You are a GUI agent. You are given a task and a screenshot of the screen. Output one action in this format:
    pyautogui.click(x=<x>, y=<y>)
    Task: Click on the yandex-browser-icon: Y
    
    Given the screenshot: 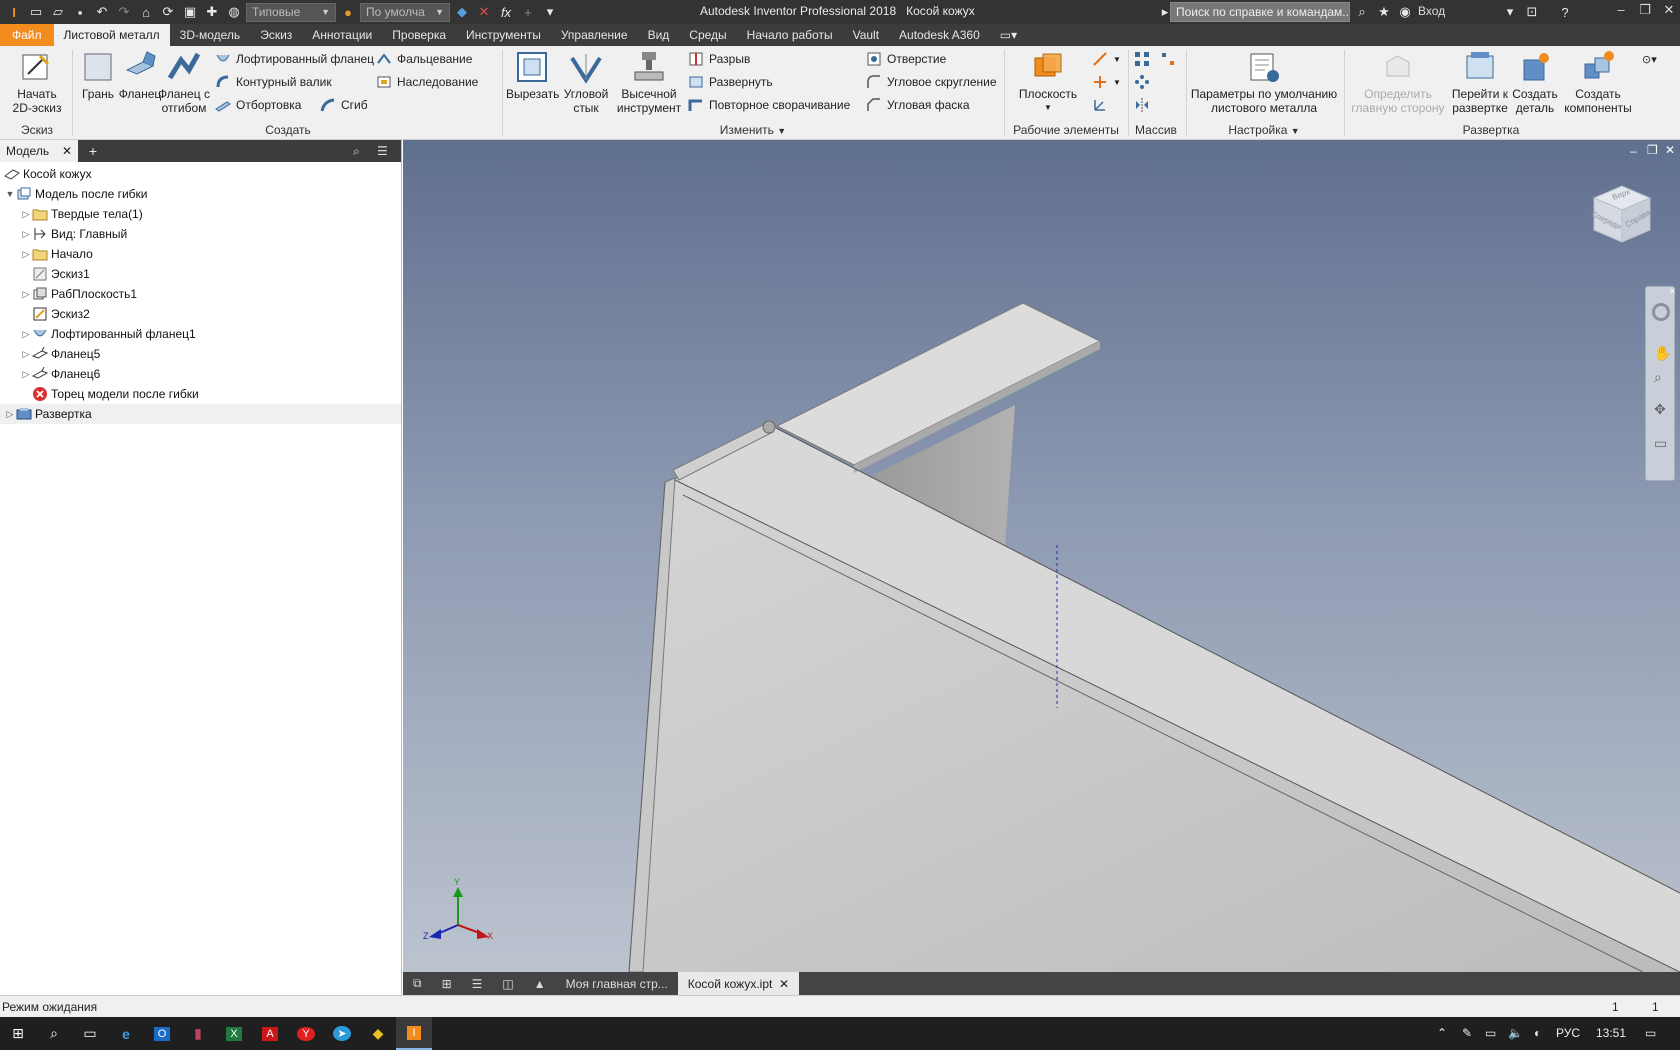 What is the action you would take?
    pyautogui.click(x=306, y=1033)
    